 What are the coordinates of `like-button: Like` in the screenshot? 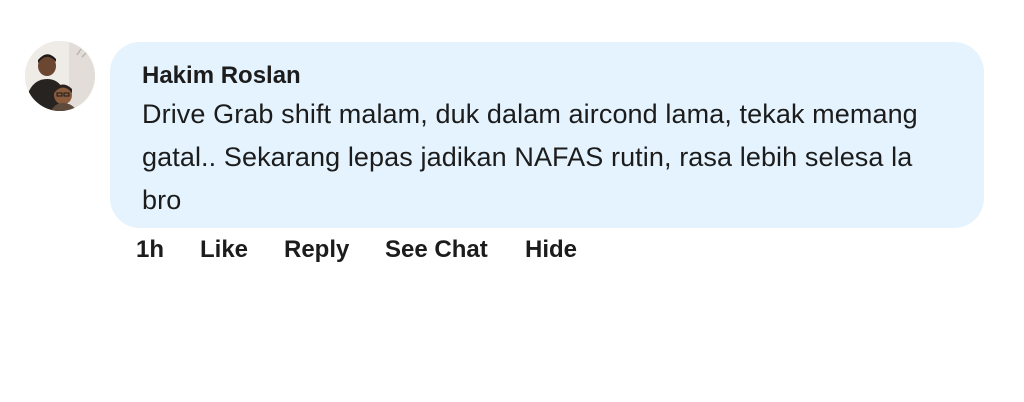 It's located at (242, 250).